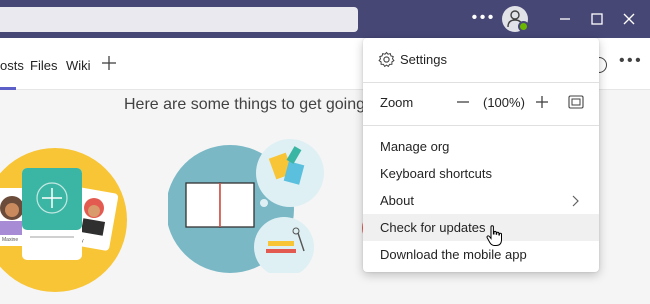 This screenshot has height=304, width=650. What do you see at coordinates (246, 206) in the screenshot?
I see `notebook-illustration` at bounding box center [246, 206].